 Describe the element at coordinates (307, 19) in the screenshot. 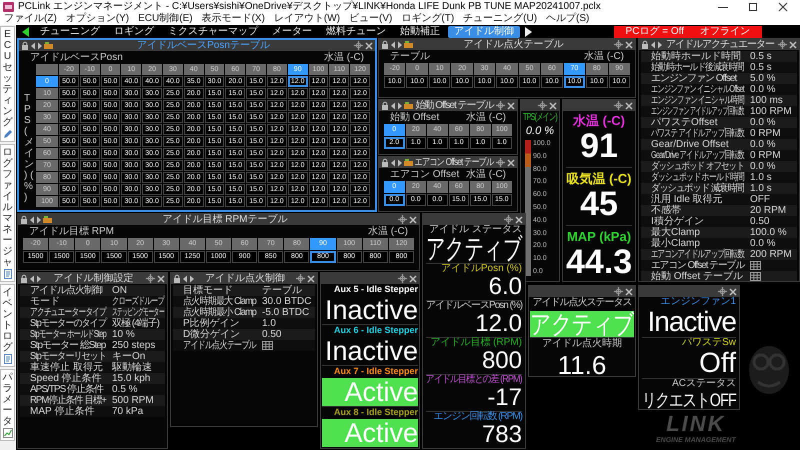

I see `menu-item: レイアウト(W)` at that location.